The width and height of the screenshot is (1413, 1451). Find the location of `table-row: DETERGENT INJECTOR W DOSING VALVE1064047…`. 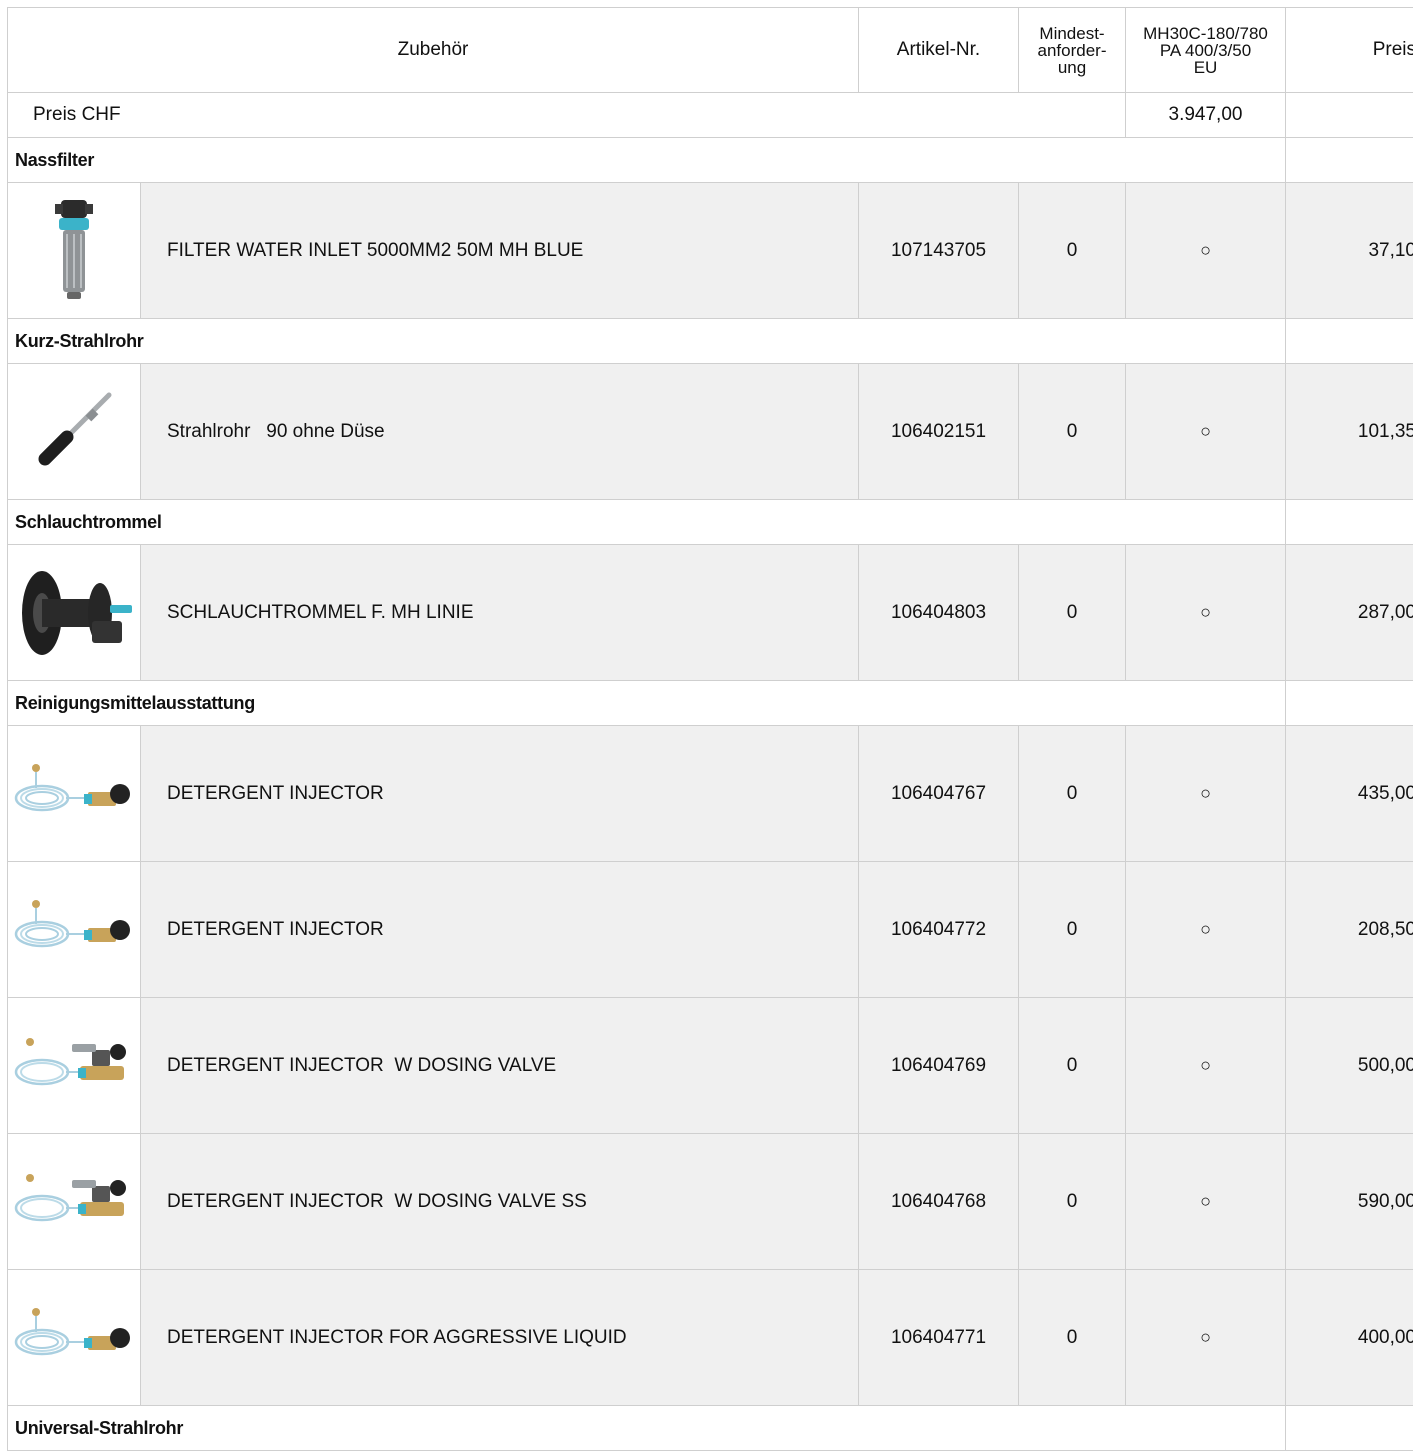

table-row: DETERGENT INJECTOR W DOSING VALVE1064047… is located at coordinates (710, 1066).